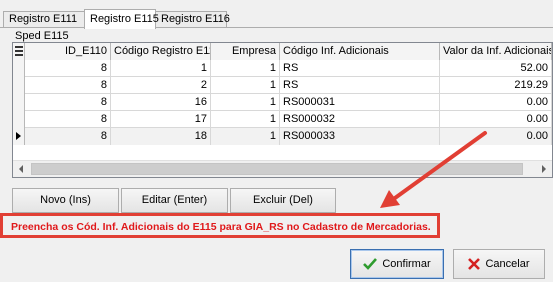  I want to click on tab-label: Registro E116, so click(195, 19).